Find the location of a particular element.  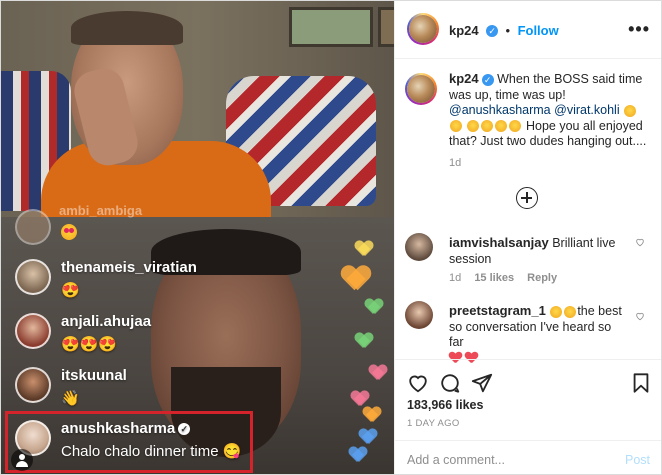

post-time: 1 DAY AGO is located at coordinates (433, 423).